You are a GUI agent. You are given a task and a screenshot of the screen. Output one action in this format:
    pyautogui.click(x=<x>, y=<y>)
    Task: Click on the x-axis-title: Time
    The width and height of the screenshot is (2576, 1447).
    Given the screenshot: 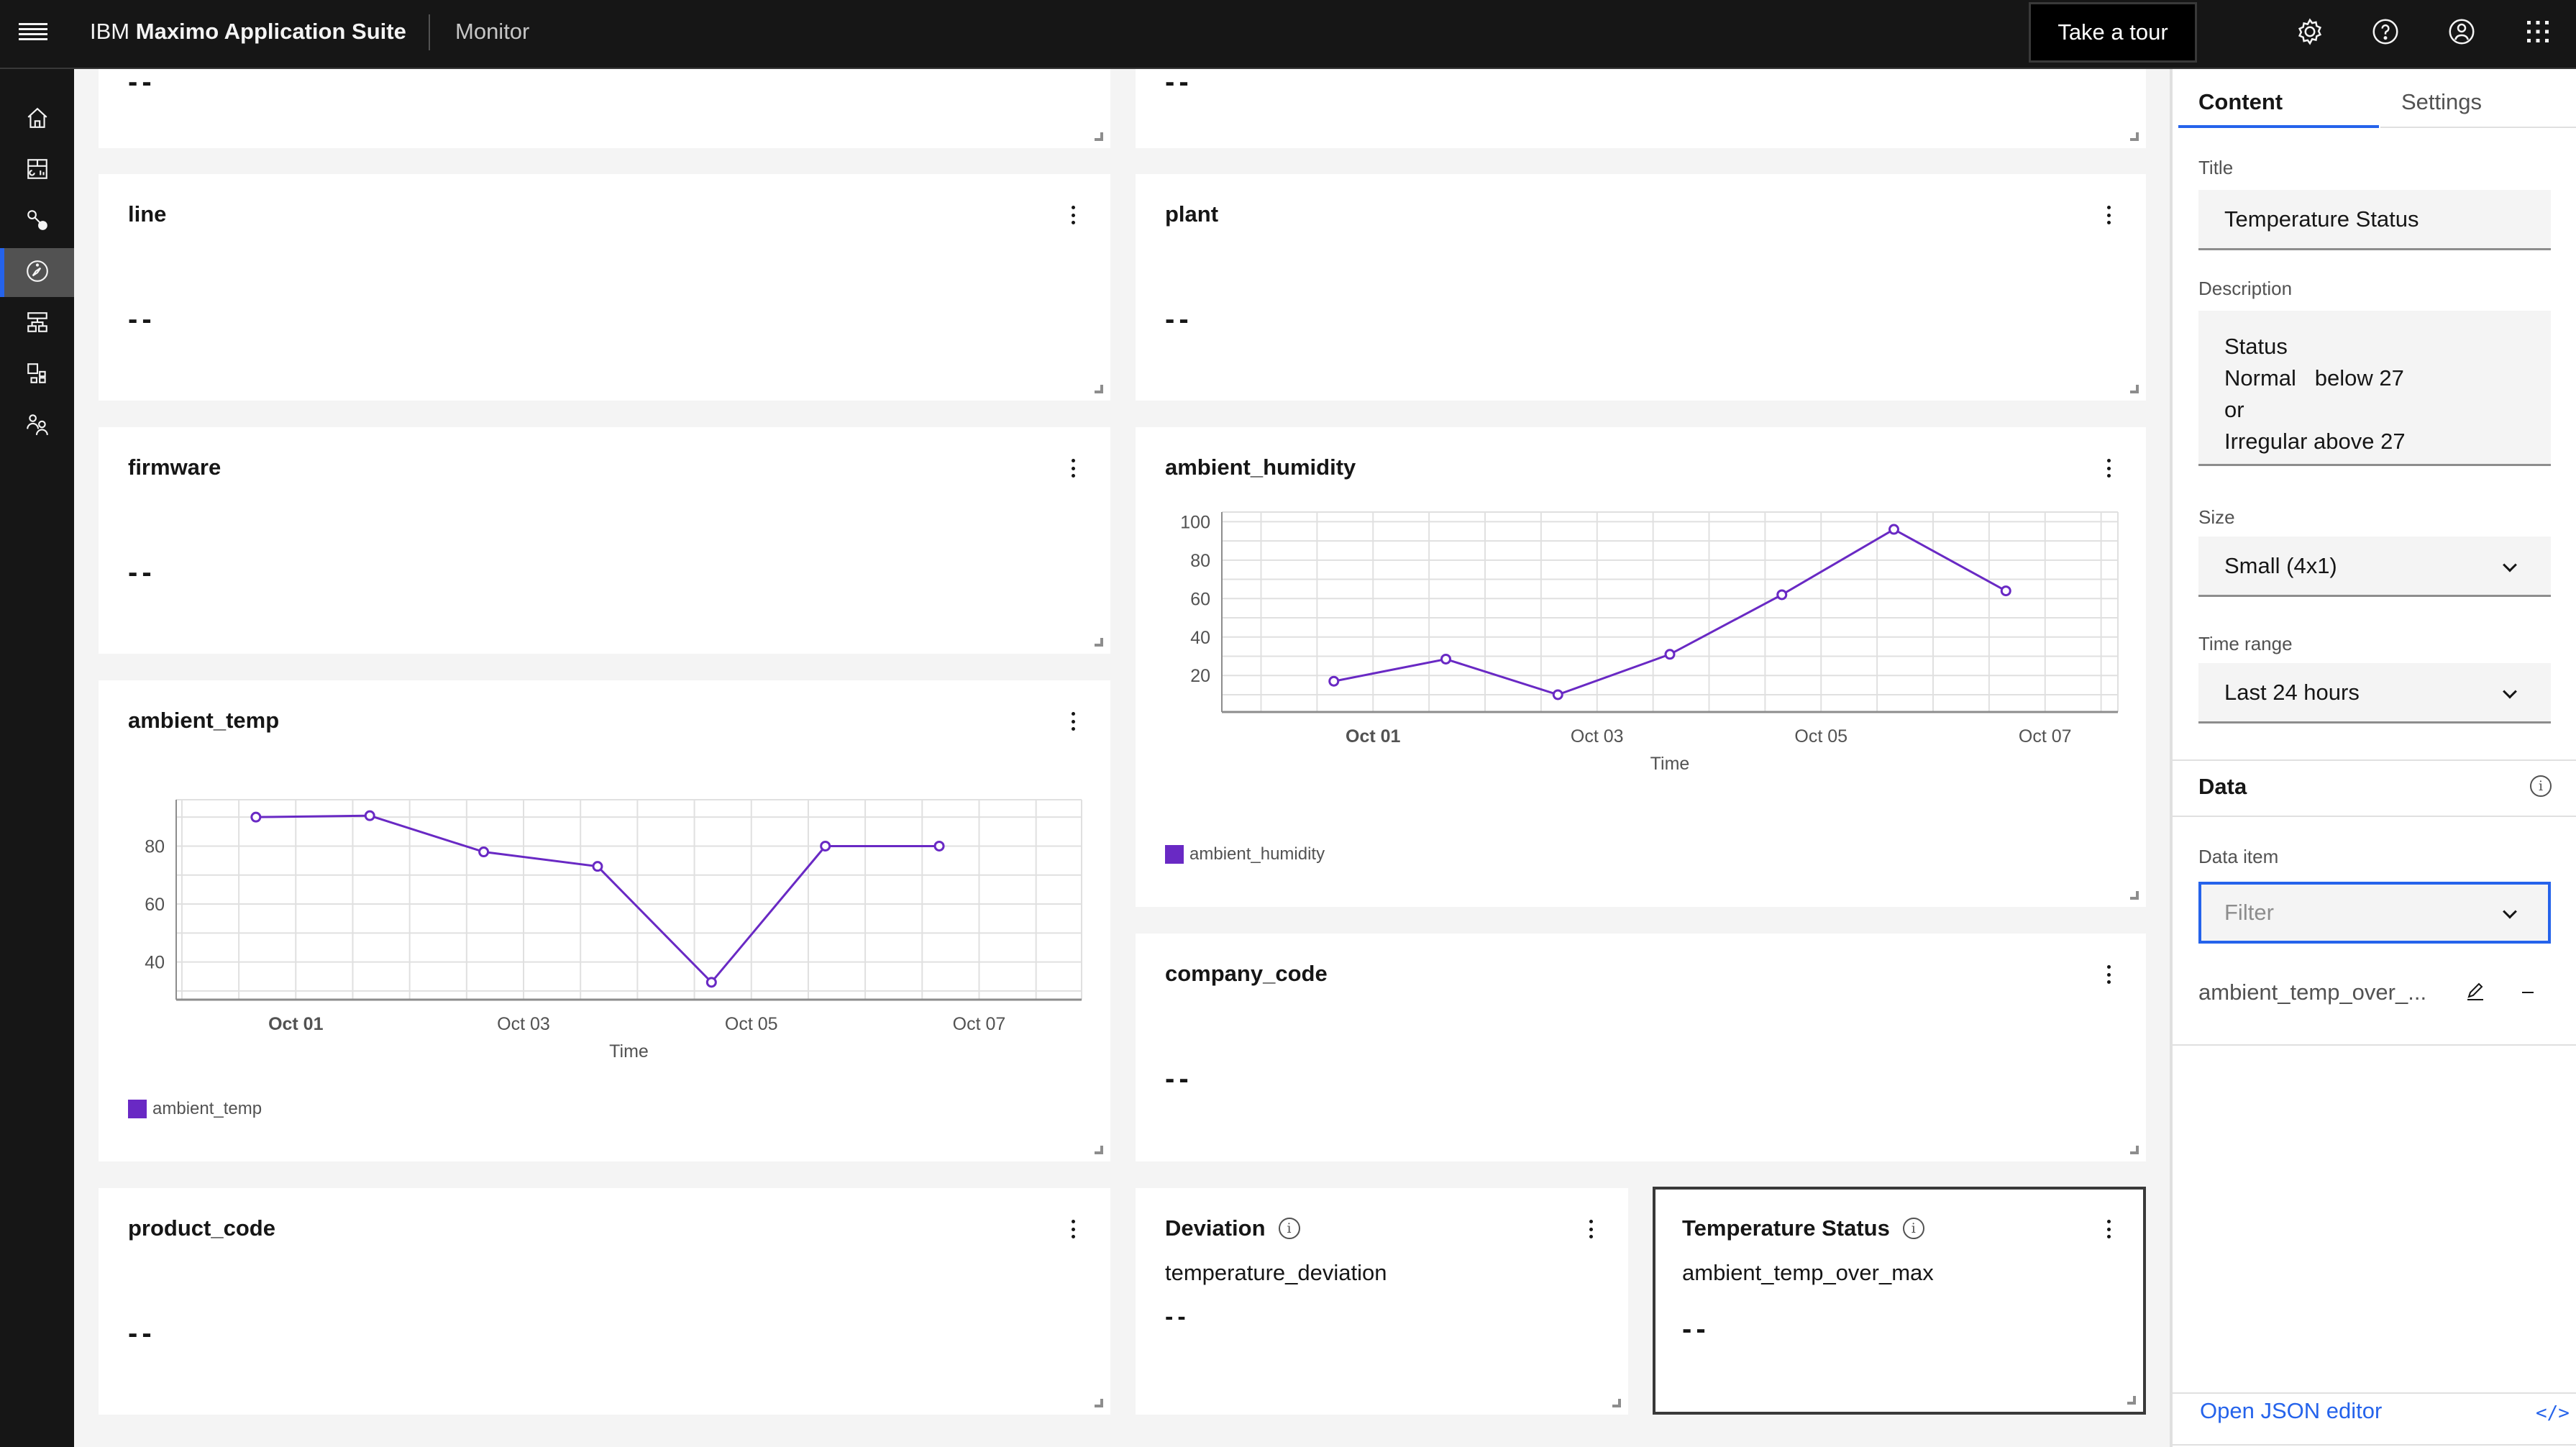 What is the action you would take?
    pyautogui.click(x=629, y=1051)
    